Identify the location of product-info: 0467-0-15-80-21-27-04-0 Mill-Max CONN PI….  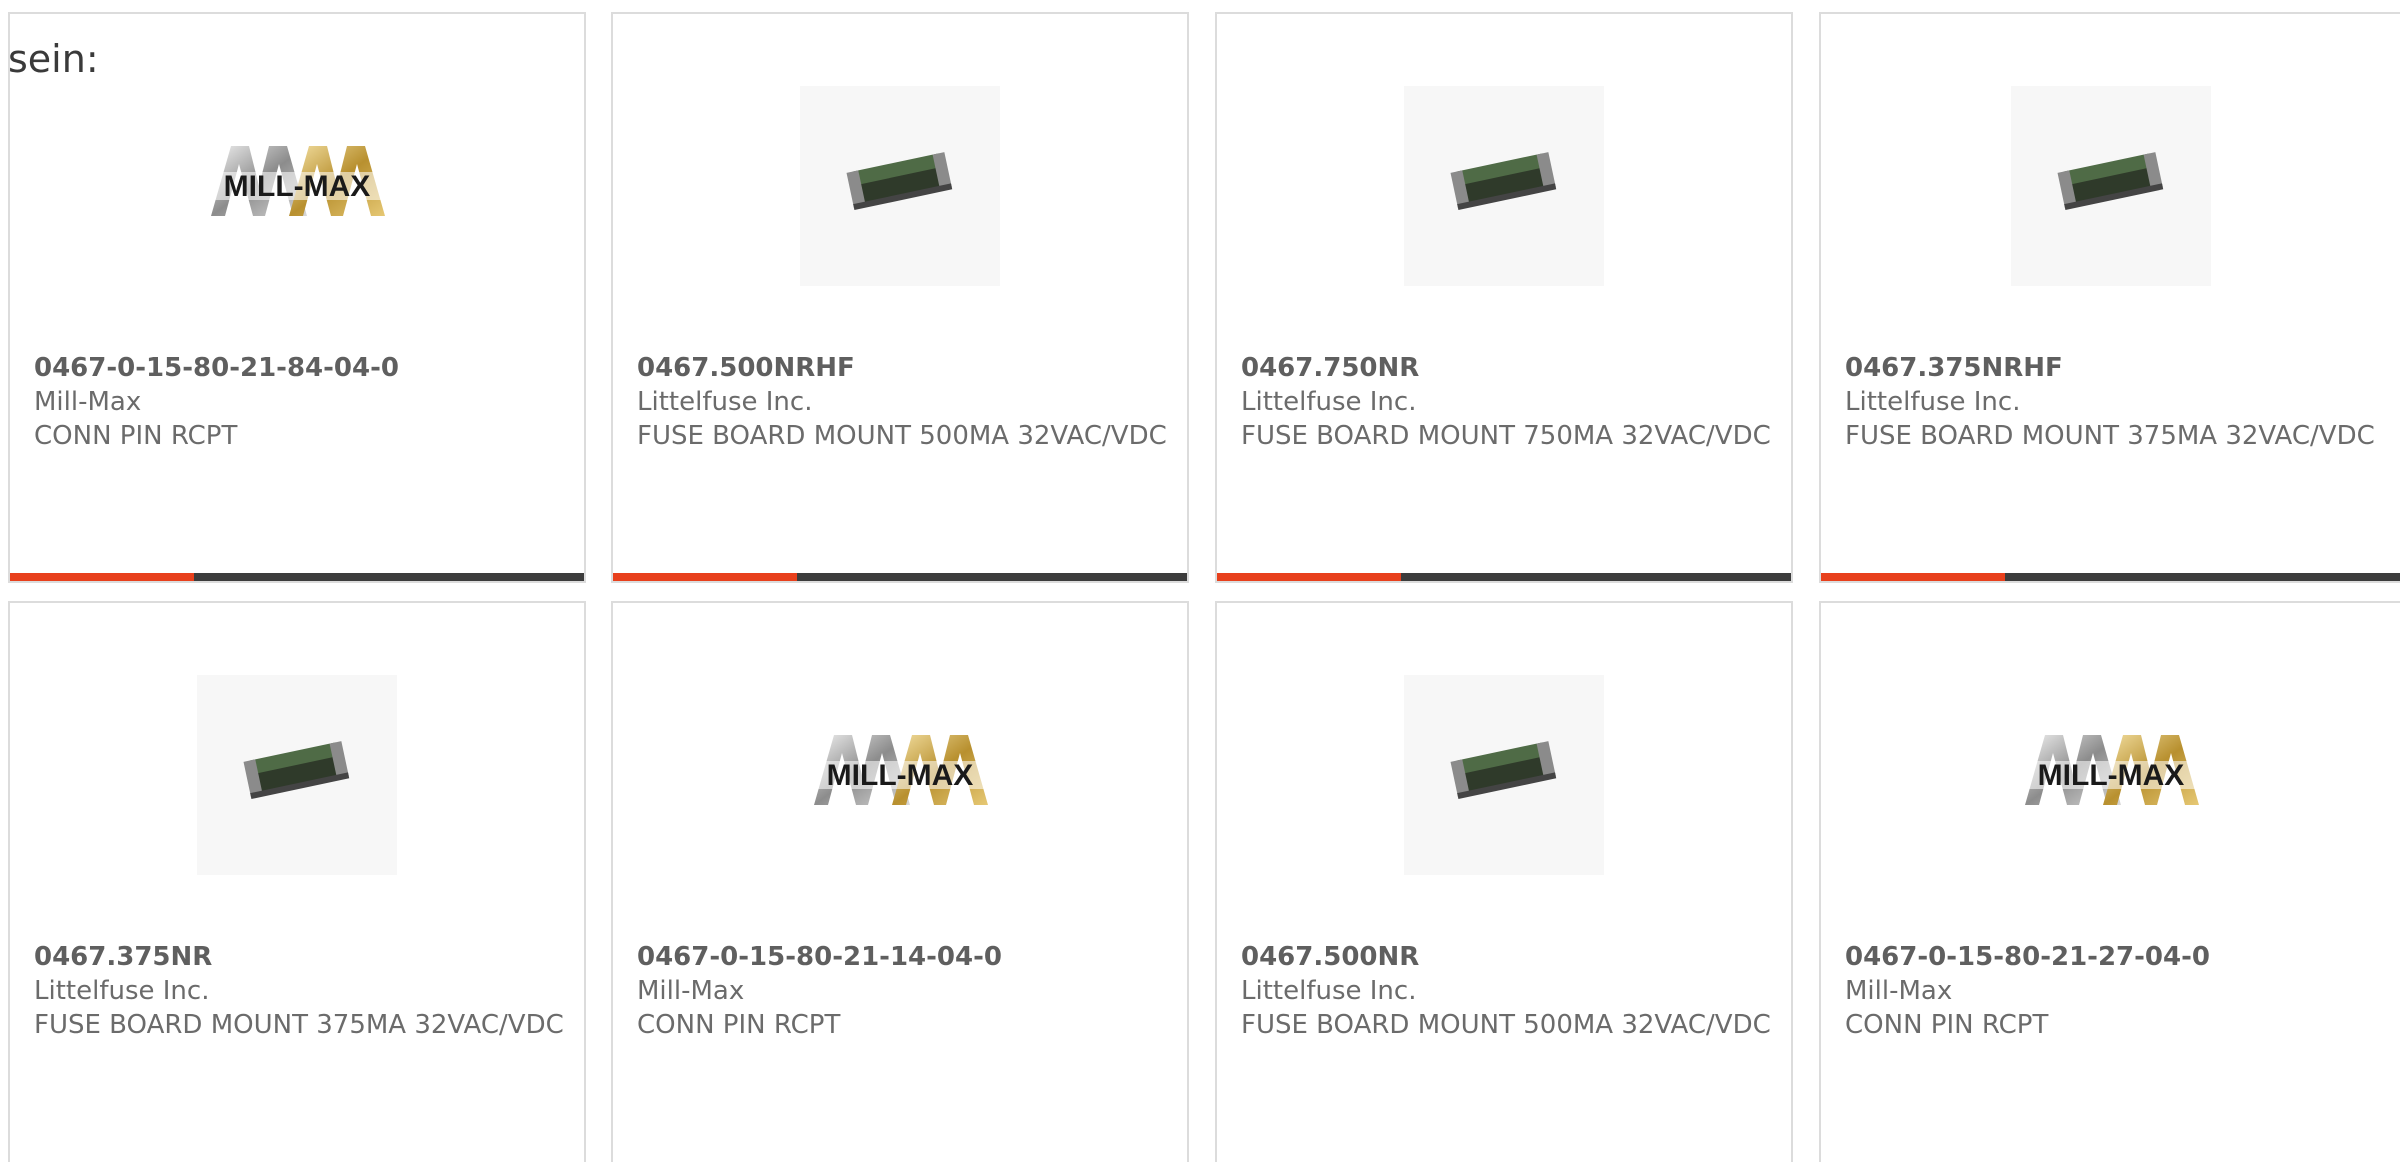
(2112, 991).